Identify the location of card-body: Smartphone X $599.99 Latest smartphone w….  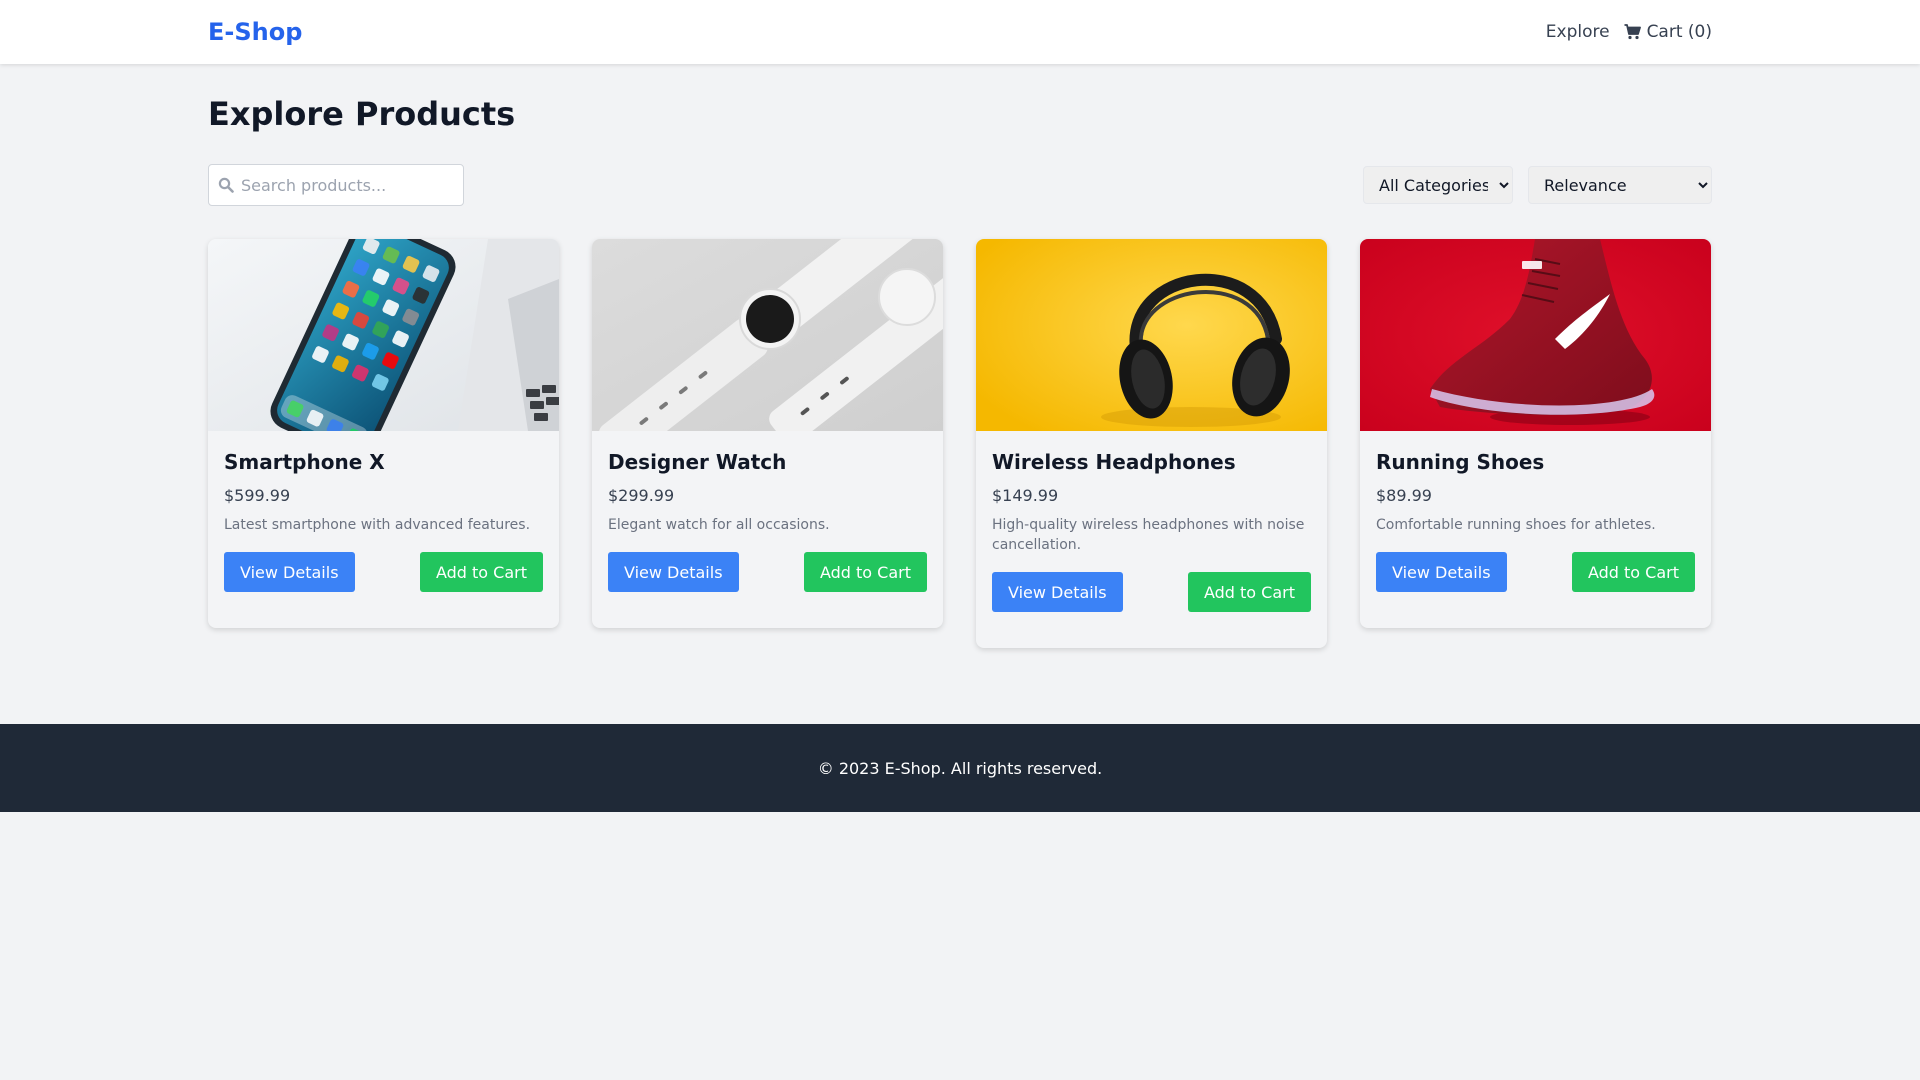
(383, 511).